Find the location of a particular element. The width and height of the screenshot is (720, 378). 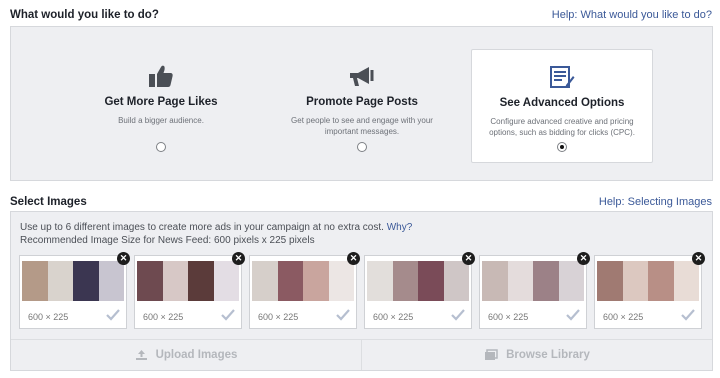

option-title: Promote Page Posts is located at coordinates (362, 102).